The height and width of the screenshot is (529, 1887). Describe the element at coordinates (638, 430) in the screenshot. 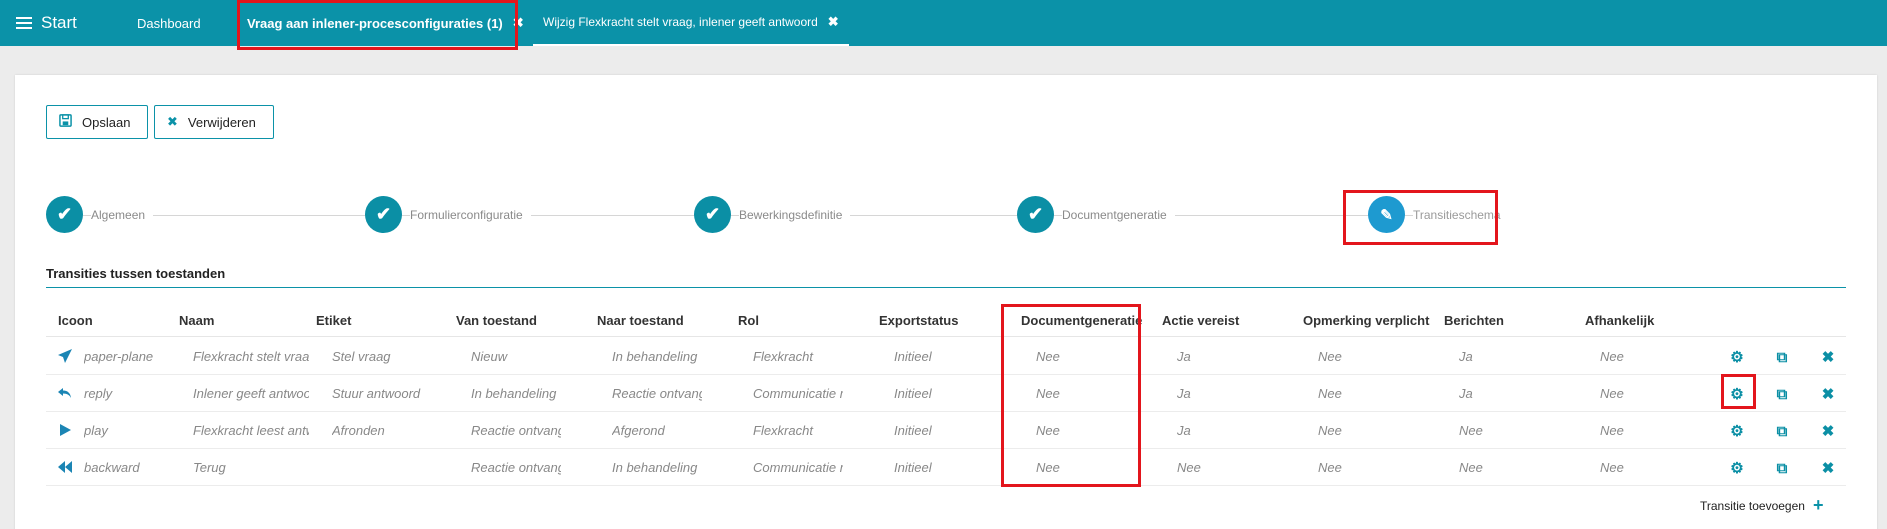

I see `cell-naar-toestand: Afgerond` at that location.